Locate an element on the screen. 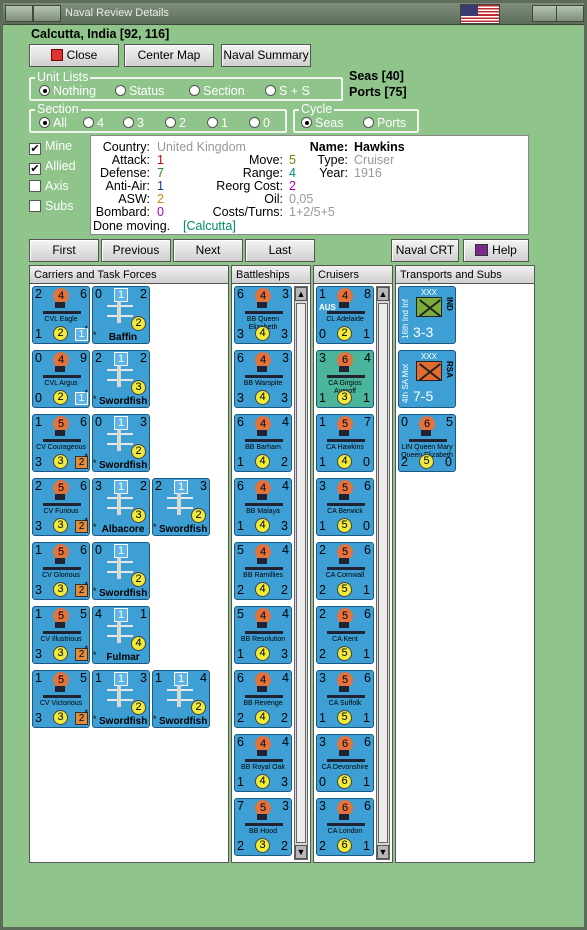 The width and height of the screenshot is (587, 930). counter-top-left: 1 is located at coordinates (38, 614).